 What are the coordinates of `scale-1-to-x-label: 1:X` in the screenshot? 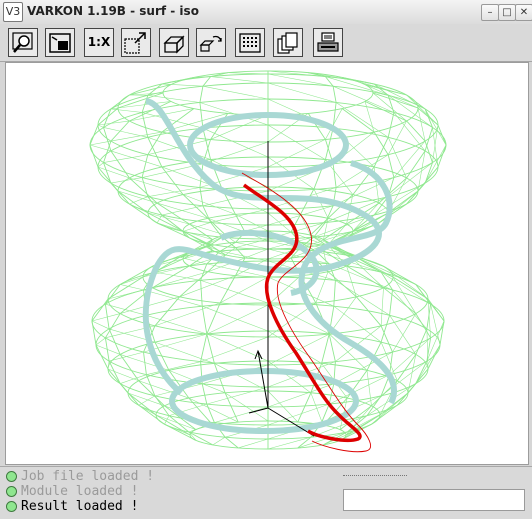 It's located at (99, 42).